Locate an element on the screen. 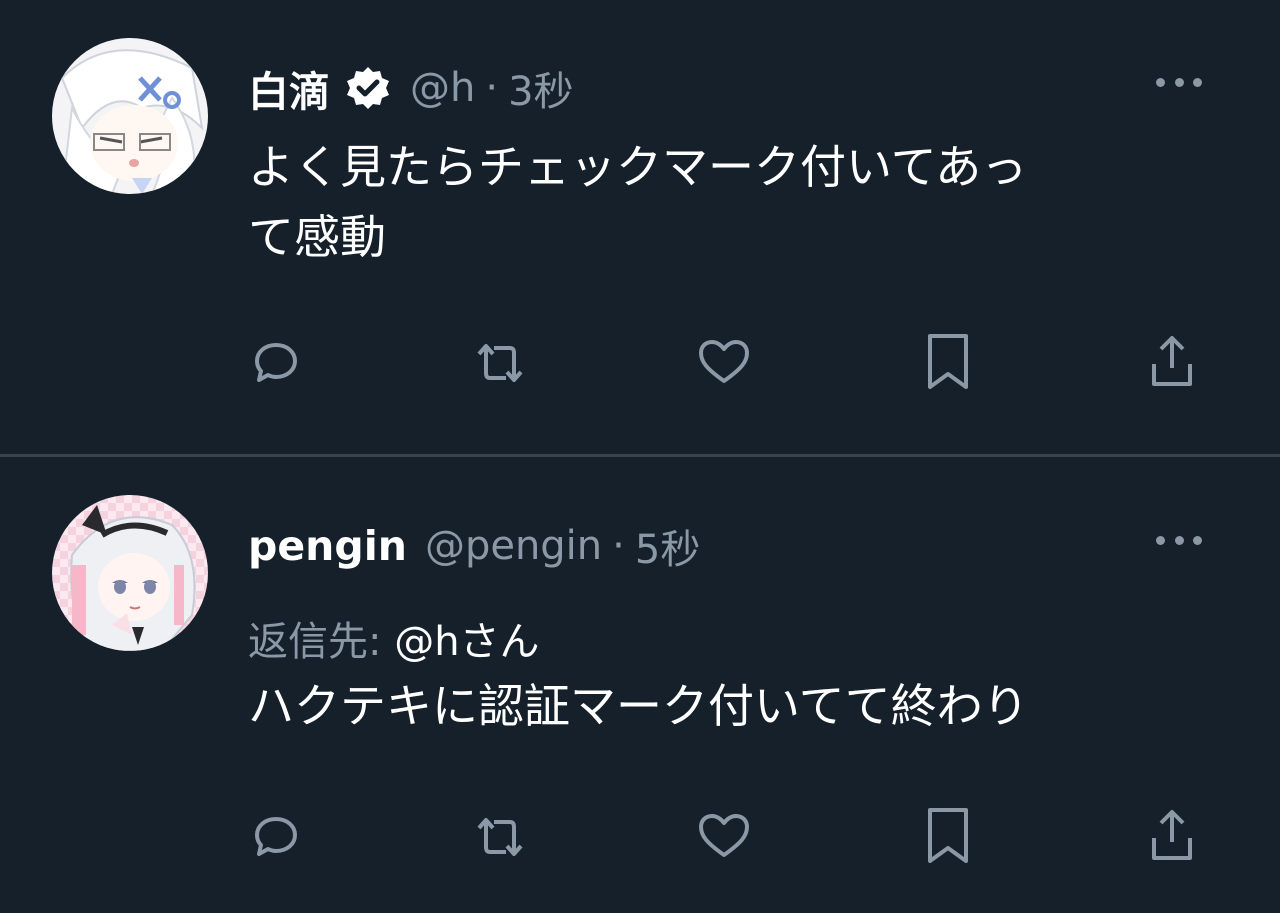  tweet-header: 白滴 @h · 3秒 is located at coordinates (411, 88).